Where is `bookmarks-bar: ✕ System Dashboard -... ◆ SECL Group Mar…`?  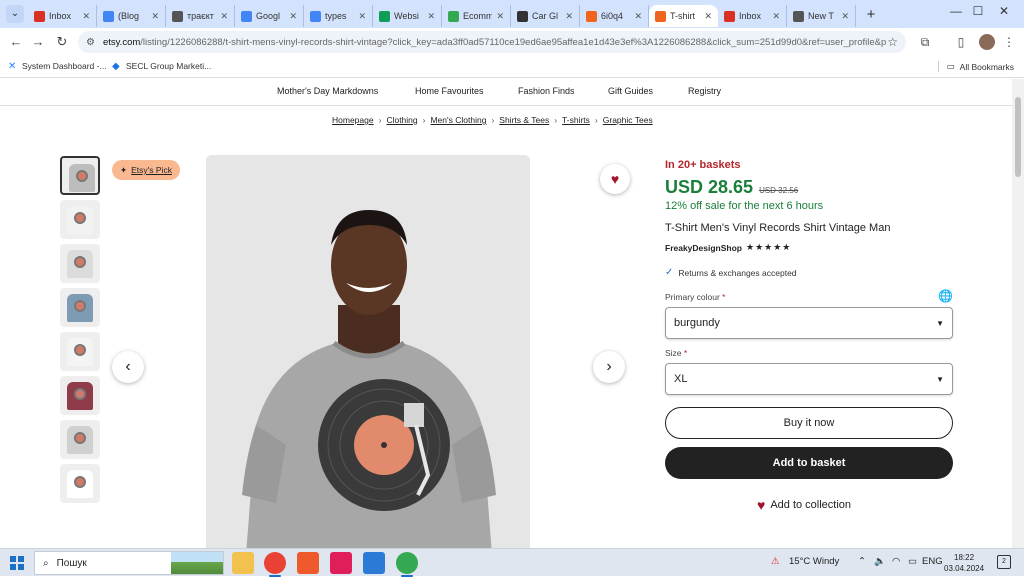
bookmarks-bar: ✕ System Dashboard -... ◆ SECL Group Mar… is located at coordinates (512, 67).